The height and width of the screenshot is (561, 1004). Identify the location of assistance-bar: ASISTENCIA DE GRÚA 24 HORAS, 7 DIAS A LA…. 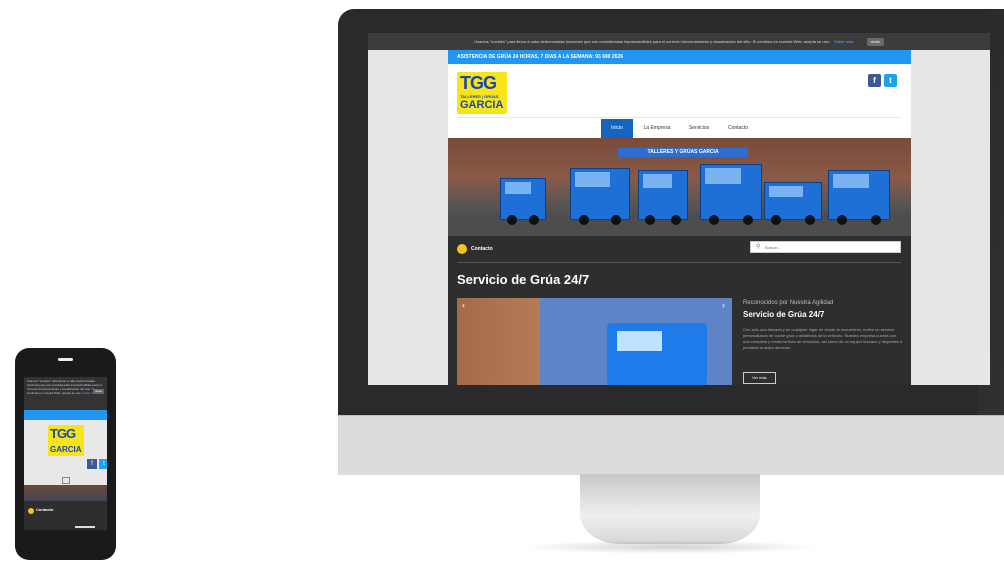
(679, 57).